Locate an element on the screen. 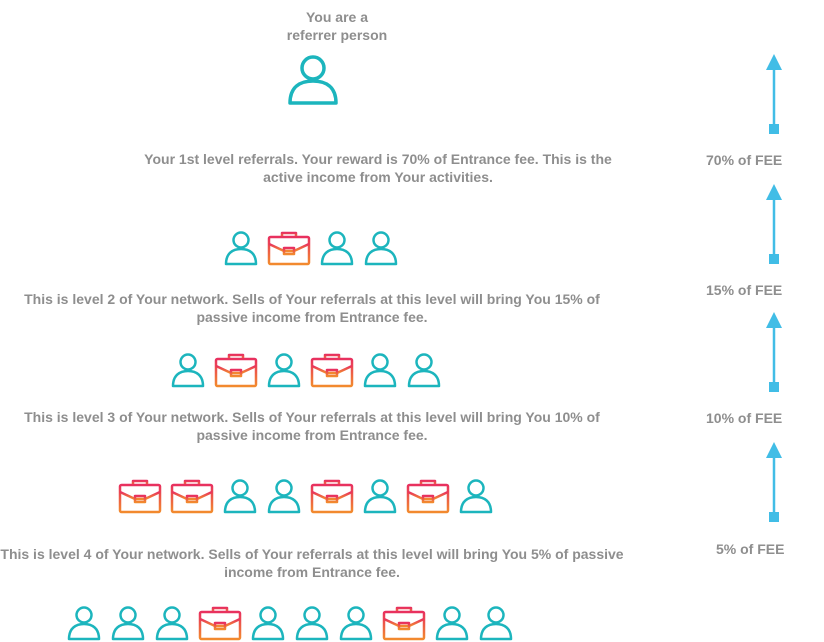 The width and height of the screenshot is (824, 642). referrer-title-line2: referrer person is located at coordinates (337, 35).